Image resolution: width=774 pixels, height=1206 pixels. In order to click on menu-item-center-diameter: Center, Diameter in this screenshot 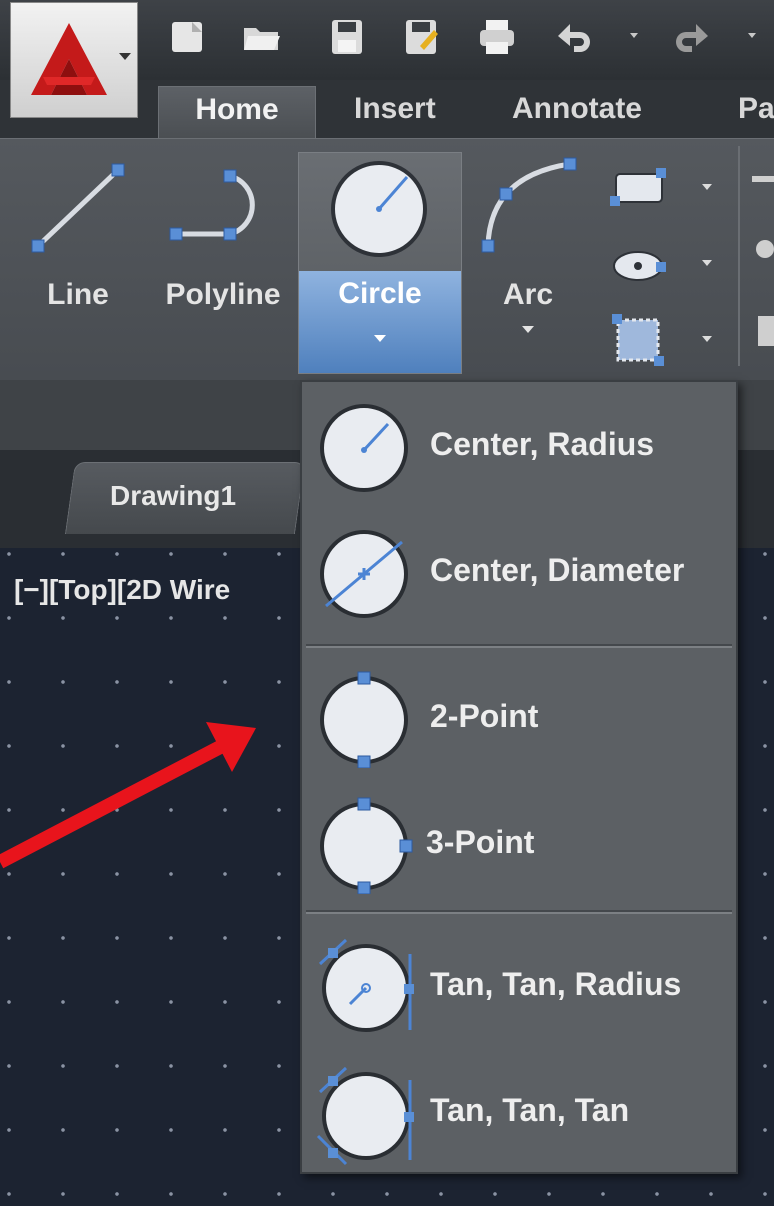, I will do `click(519, 574)`.